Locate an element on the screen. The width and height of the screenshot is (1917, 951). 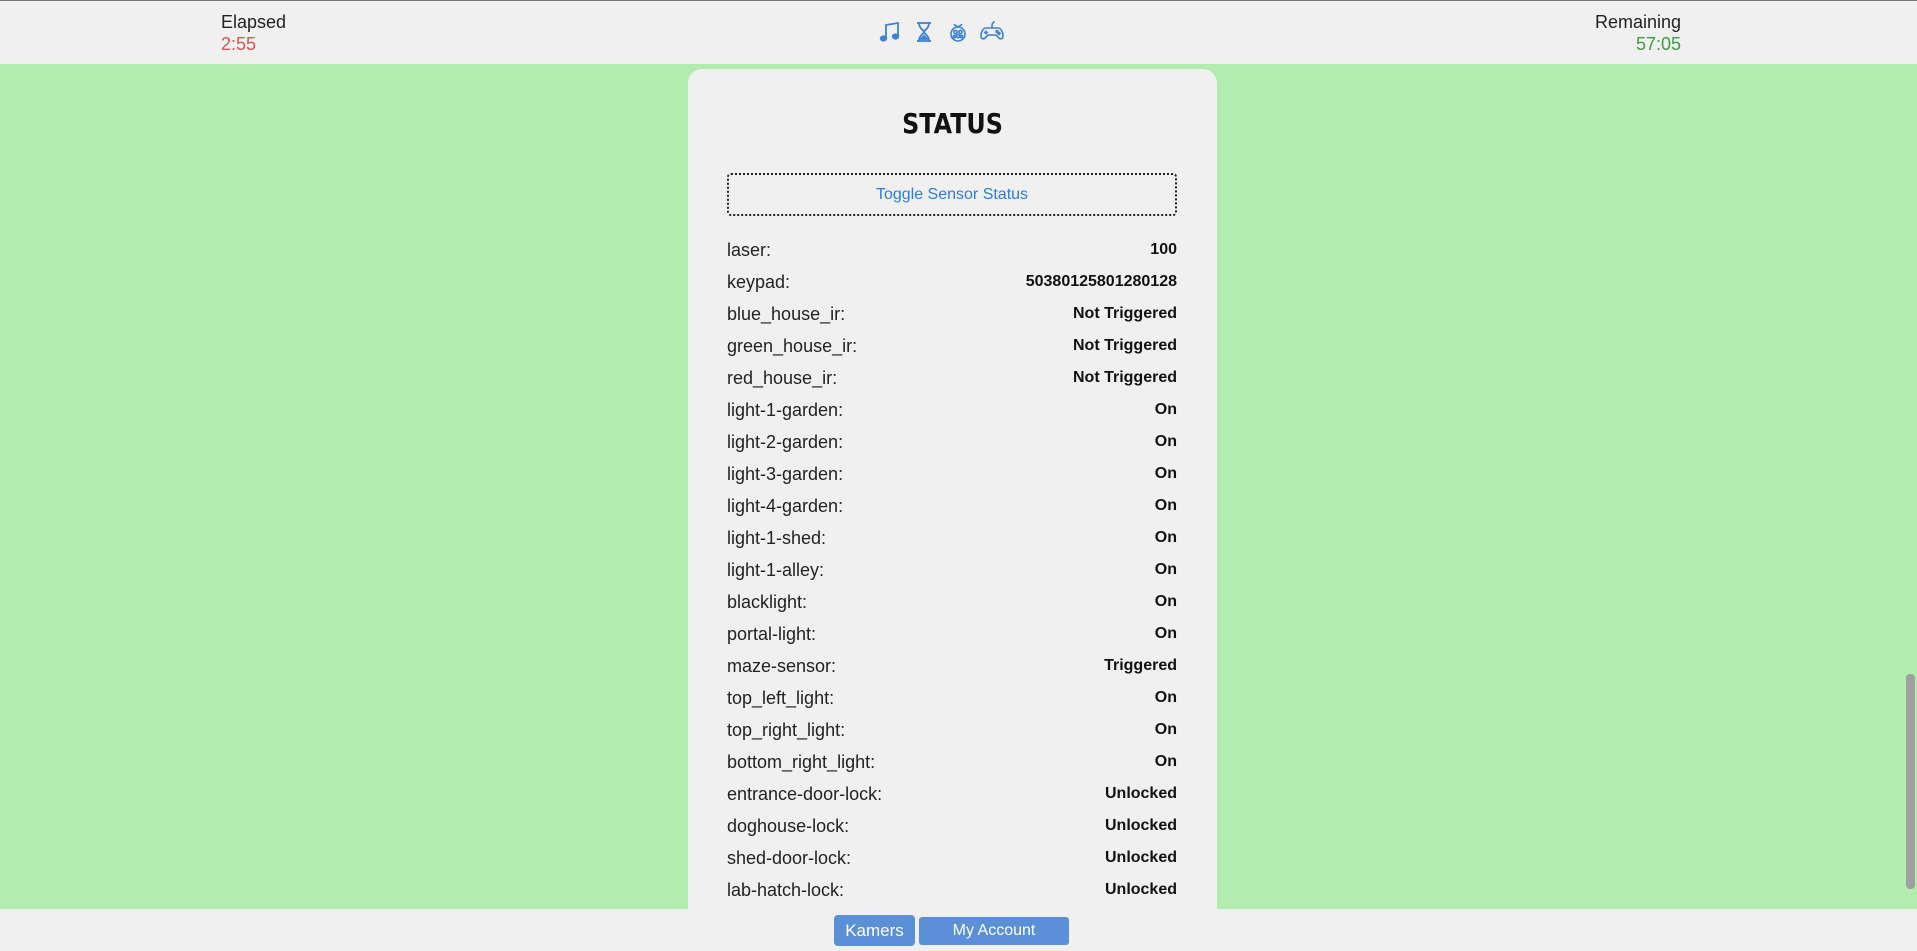
elapsed-value: 2:55 is located at coordinates (239, 44).